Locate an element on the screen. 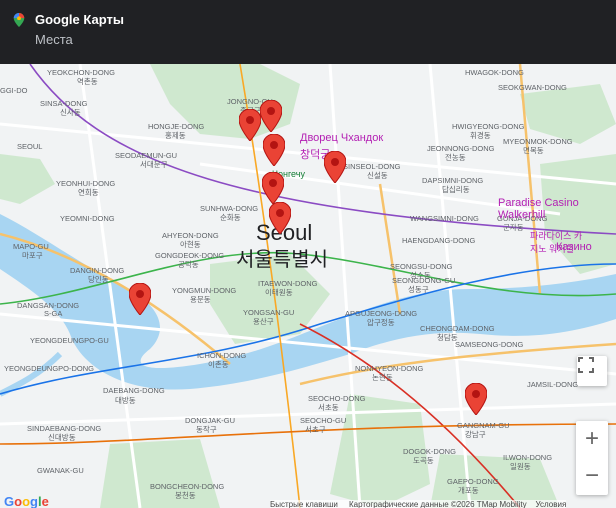 This screenshot has height=508, width=616. district-label: 개포동 is located at coordinates (468, 490).